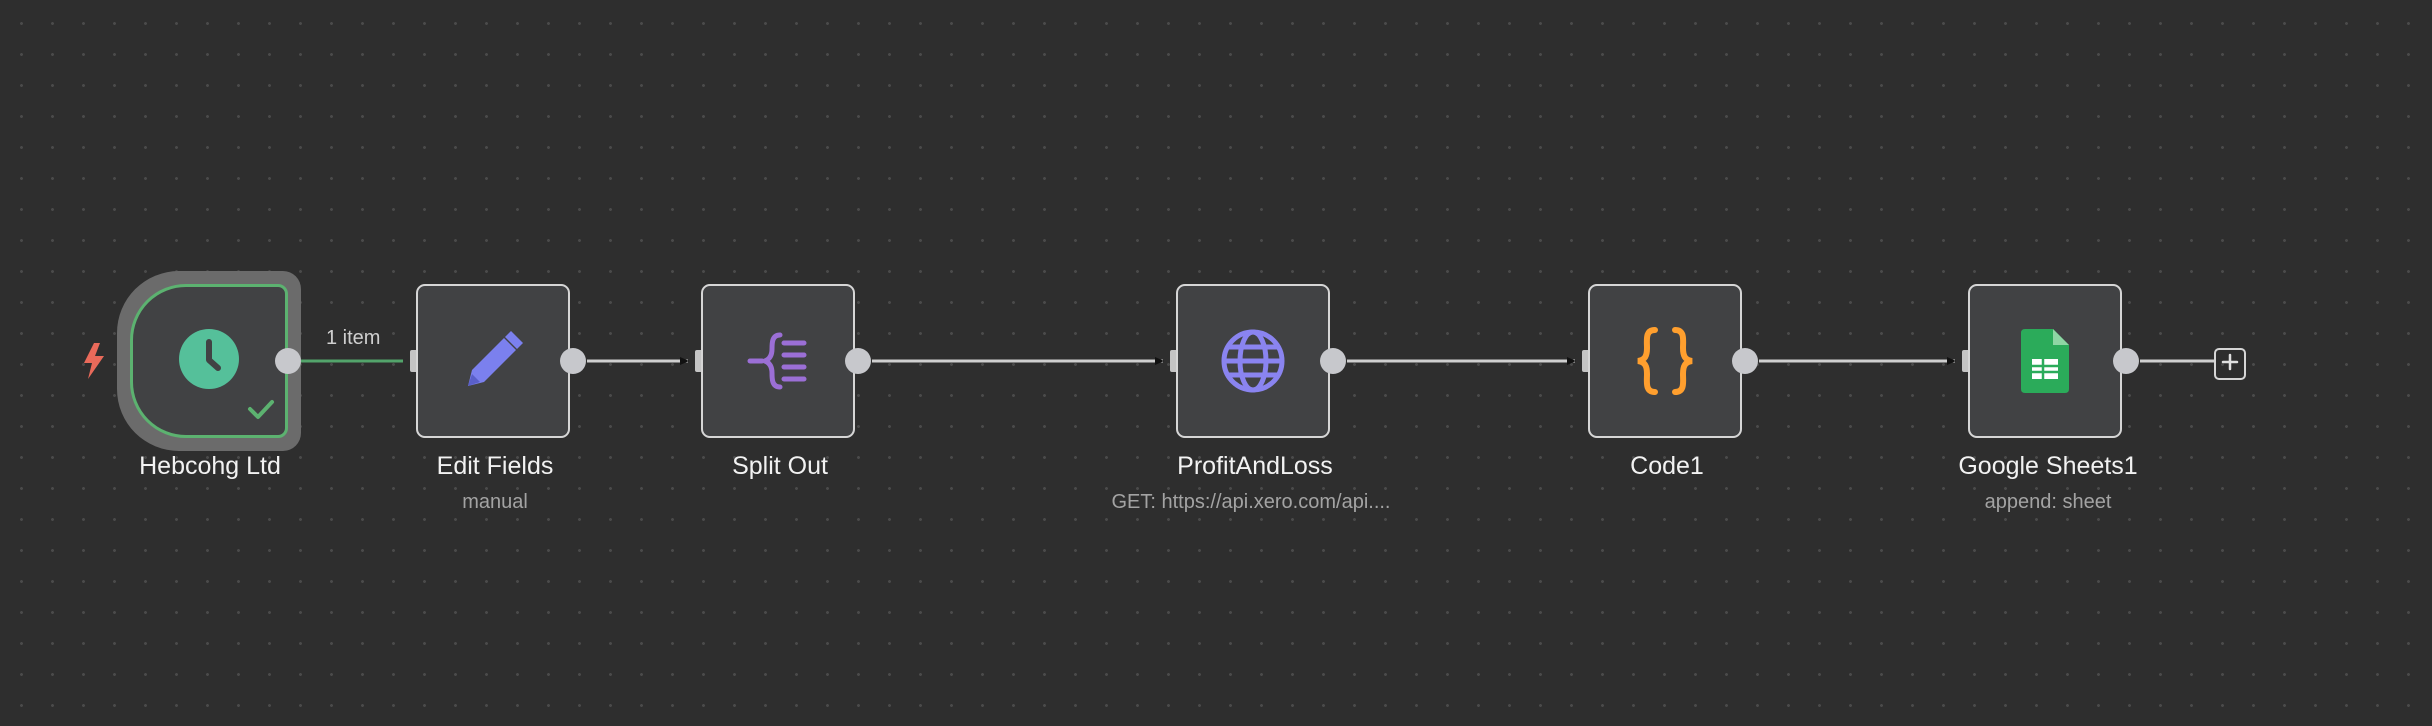 Image resolution: width=2432 pixels, height=726 pixels. Describe the element at coordinates (1255, 466) in the screenshot. I see `node-title: ProfitAndLoss` at that location.